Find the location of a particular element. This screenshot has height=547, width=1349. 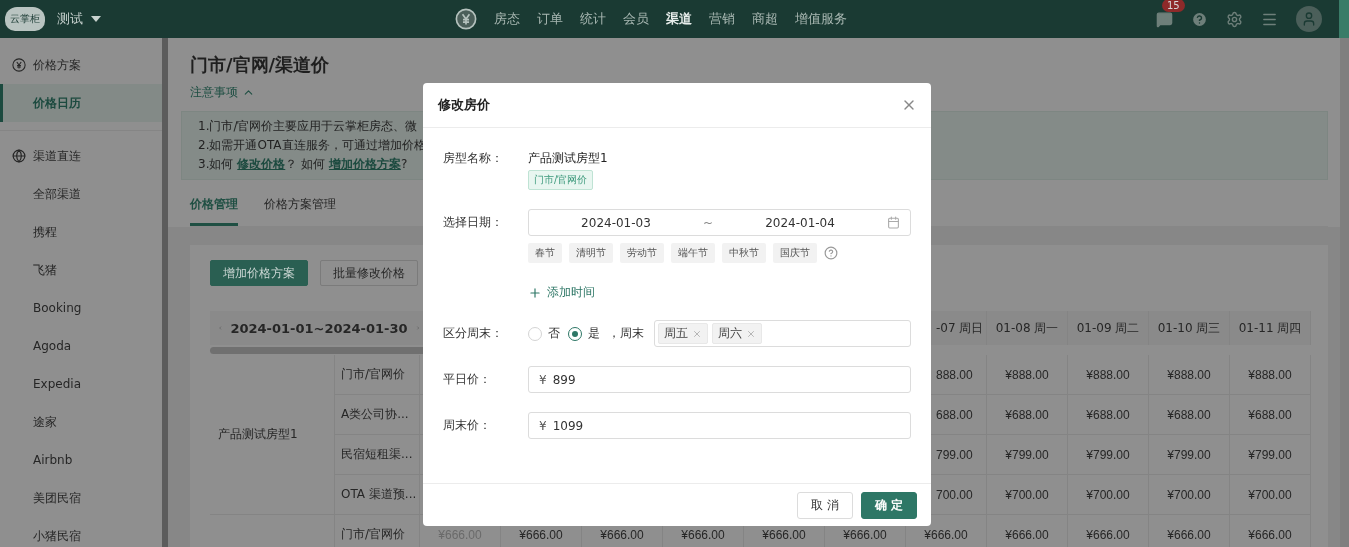

workspace-dropdown: 测试 is located at coordinates (79, 19).